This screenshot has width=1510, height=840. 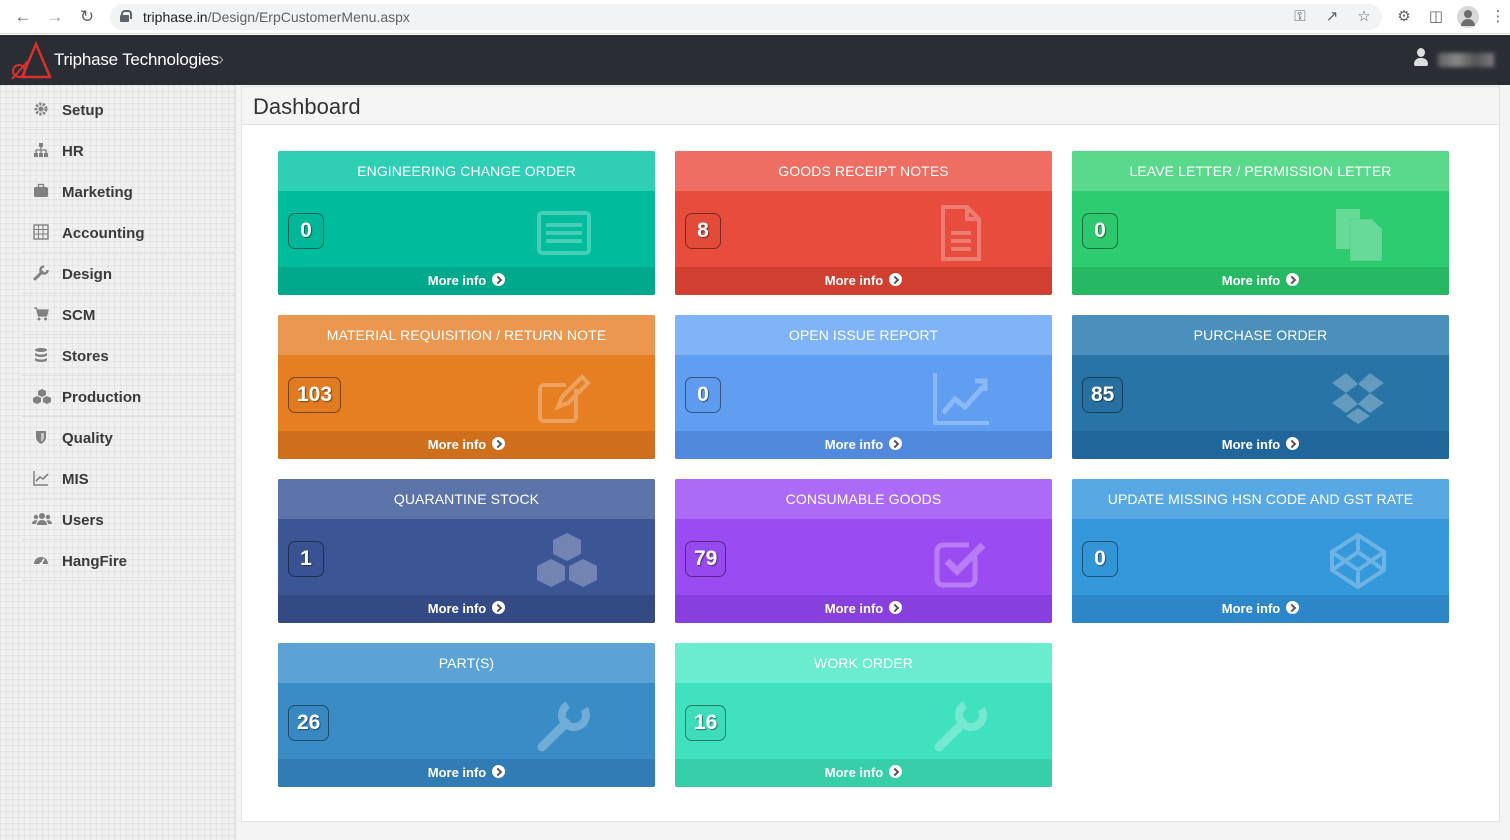 I want to click on tile-title: QUARANTINE STOCK, so click(x=466, y=499).